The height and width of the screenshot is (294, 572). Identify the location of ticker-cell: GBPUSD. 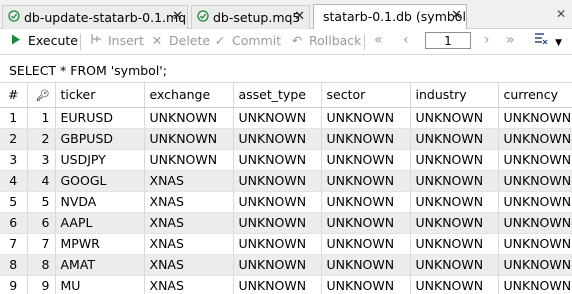
(100, 139).